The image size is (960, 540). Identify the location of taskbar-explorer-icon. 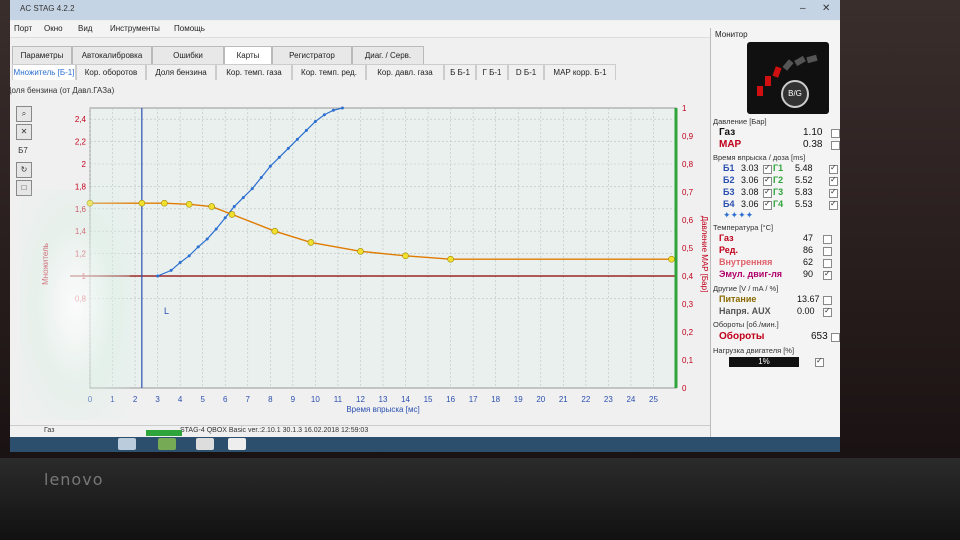
(127, 444).